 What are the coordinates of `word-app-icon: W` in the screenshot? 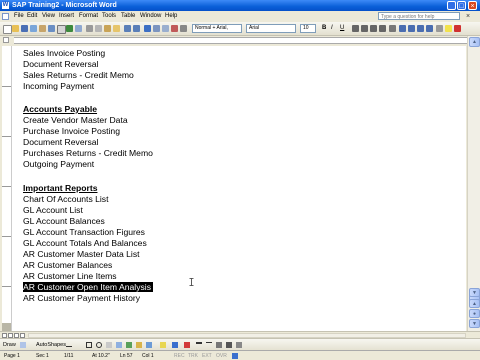 It's located at (5, 5).